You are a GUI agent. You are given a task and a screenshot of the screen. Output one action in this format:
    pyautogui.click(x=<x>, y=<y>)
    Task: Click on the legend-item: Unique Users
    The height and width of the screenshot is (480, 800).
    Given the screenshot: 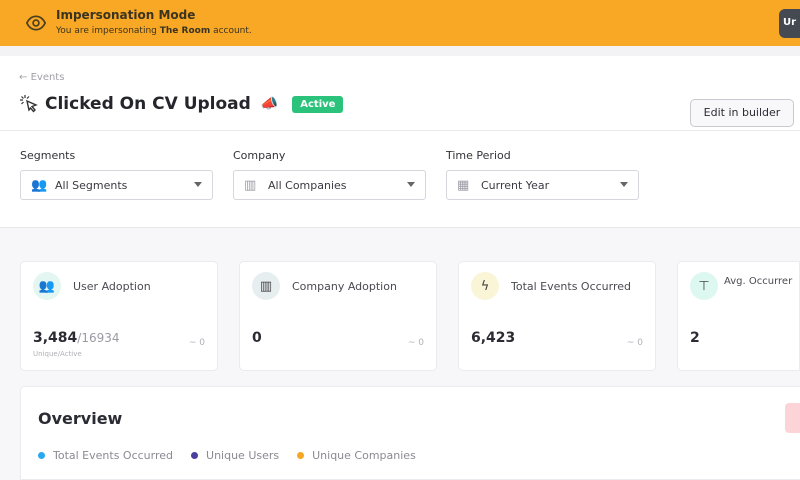 What is the action you would take?
    pyautogui.click(x=235, y=455)
    